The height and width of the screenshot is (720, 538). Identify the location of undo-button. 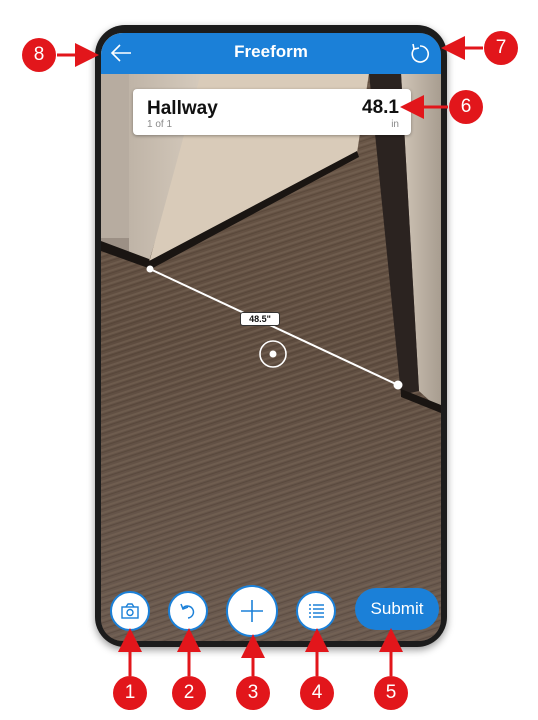
(188, 611).